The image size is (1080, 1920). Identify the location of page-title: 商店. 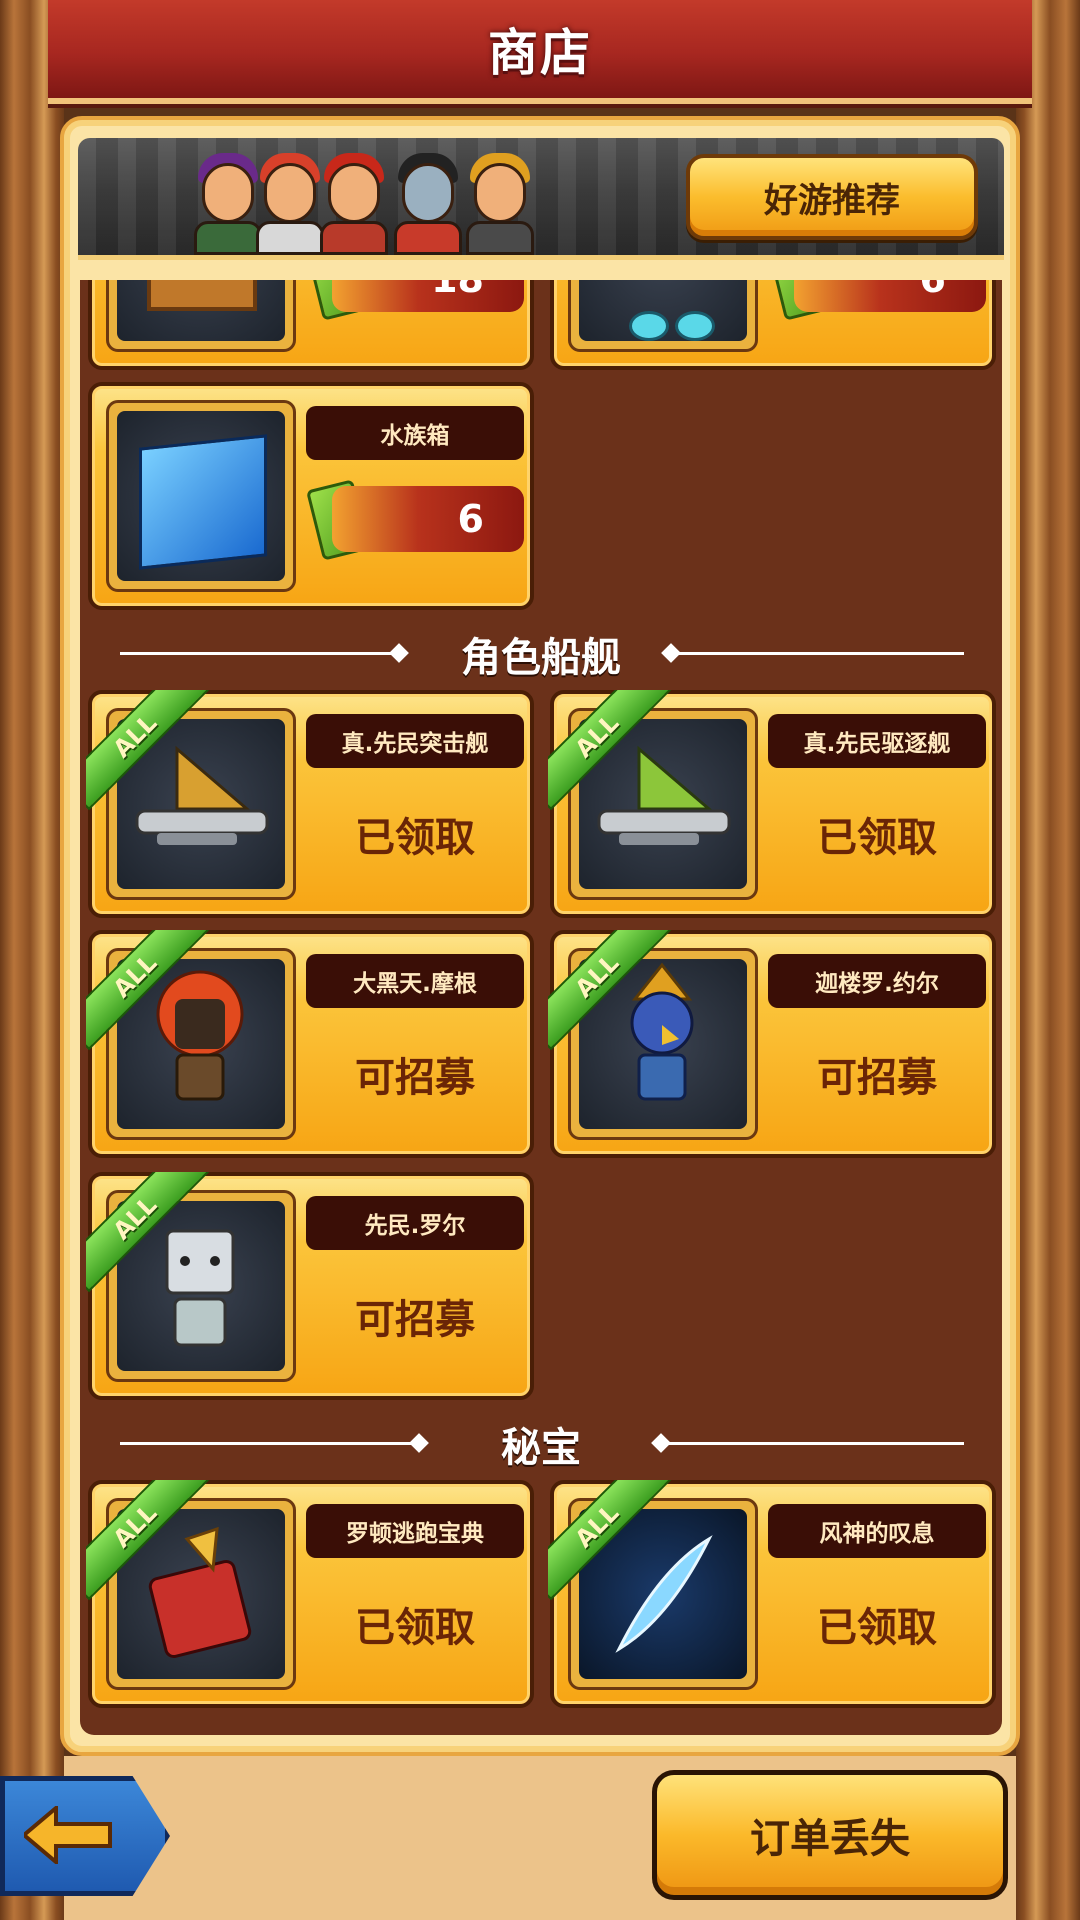
(540, 53).